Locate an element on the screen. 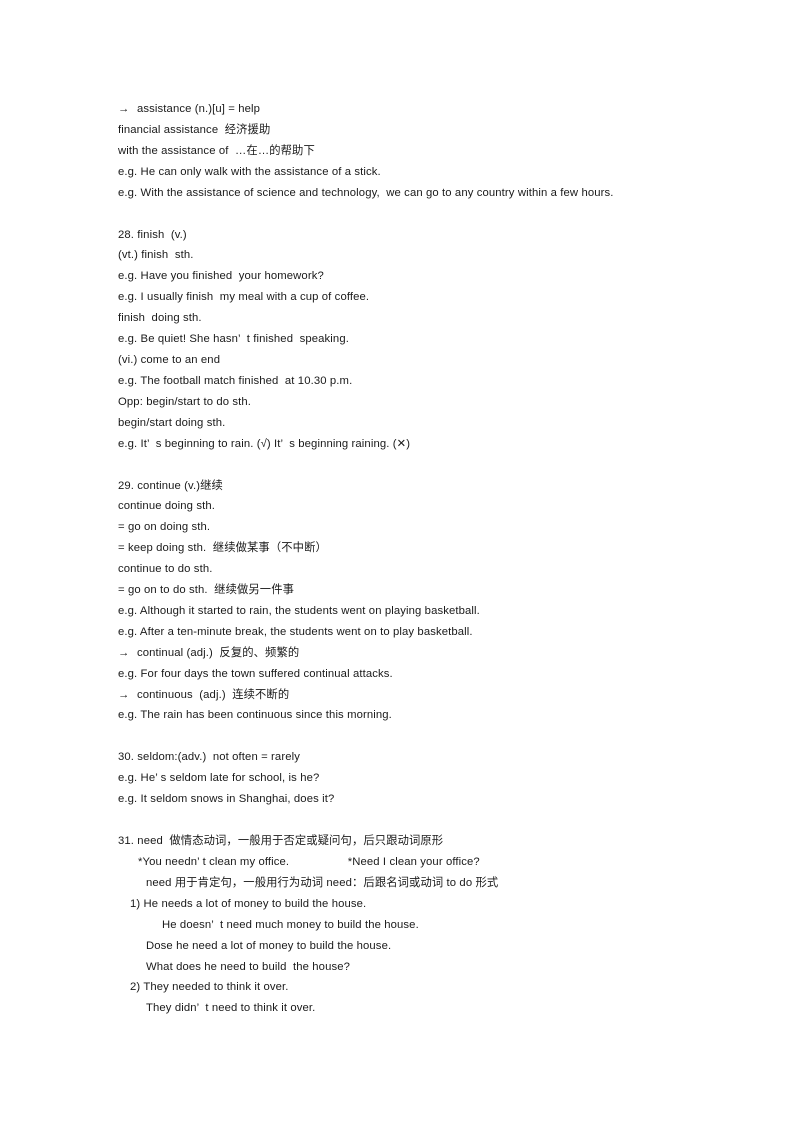 Image resolution: width=794 pixels, height=1123 pixels. note-line-text: They didn’ t need to think it over. is located at coordinates (231, 1008).